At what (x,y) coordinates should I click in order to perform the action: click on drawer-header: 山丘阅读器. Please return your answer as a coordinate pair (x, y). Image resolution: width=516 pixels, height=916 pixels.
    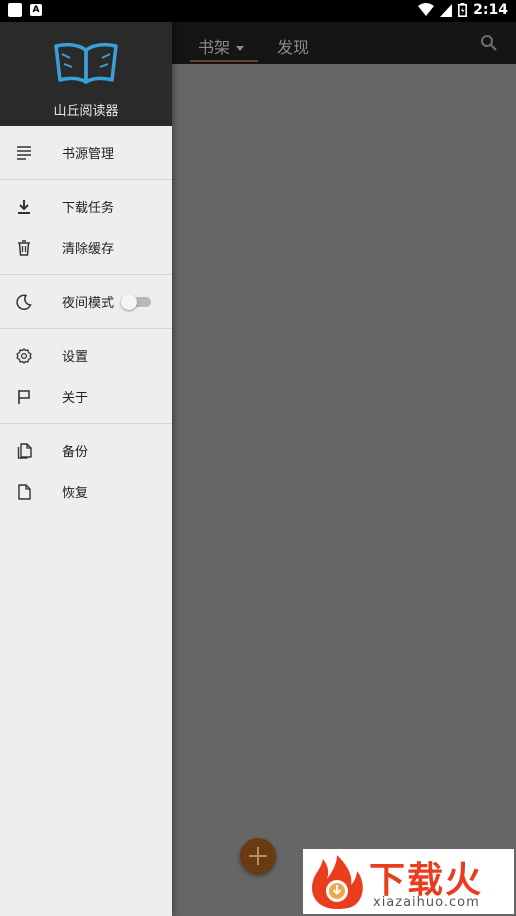
    Looking at the image, I should click on (86, 74).